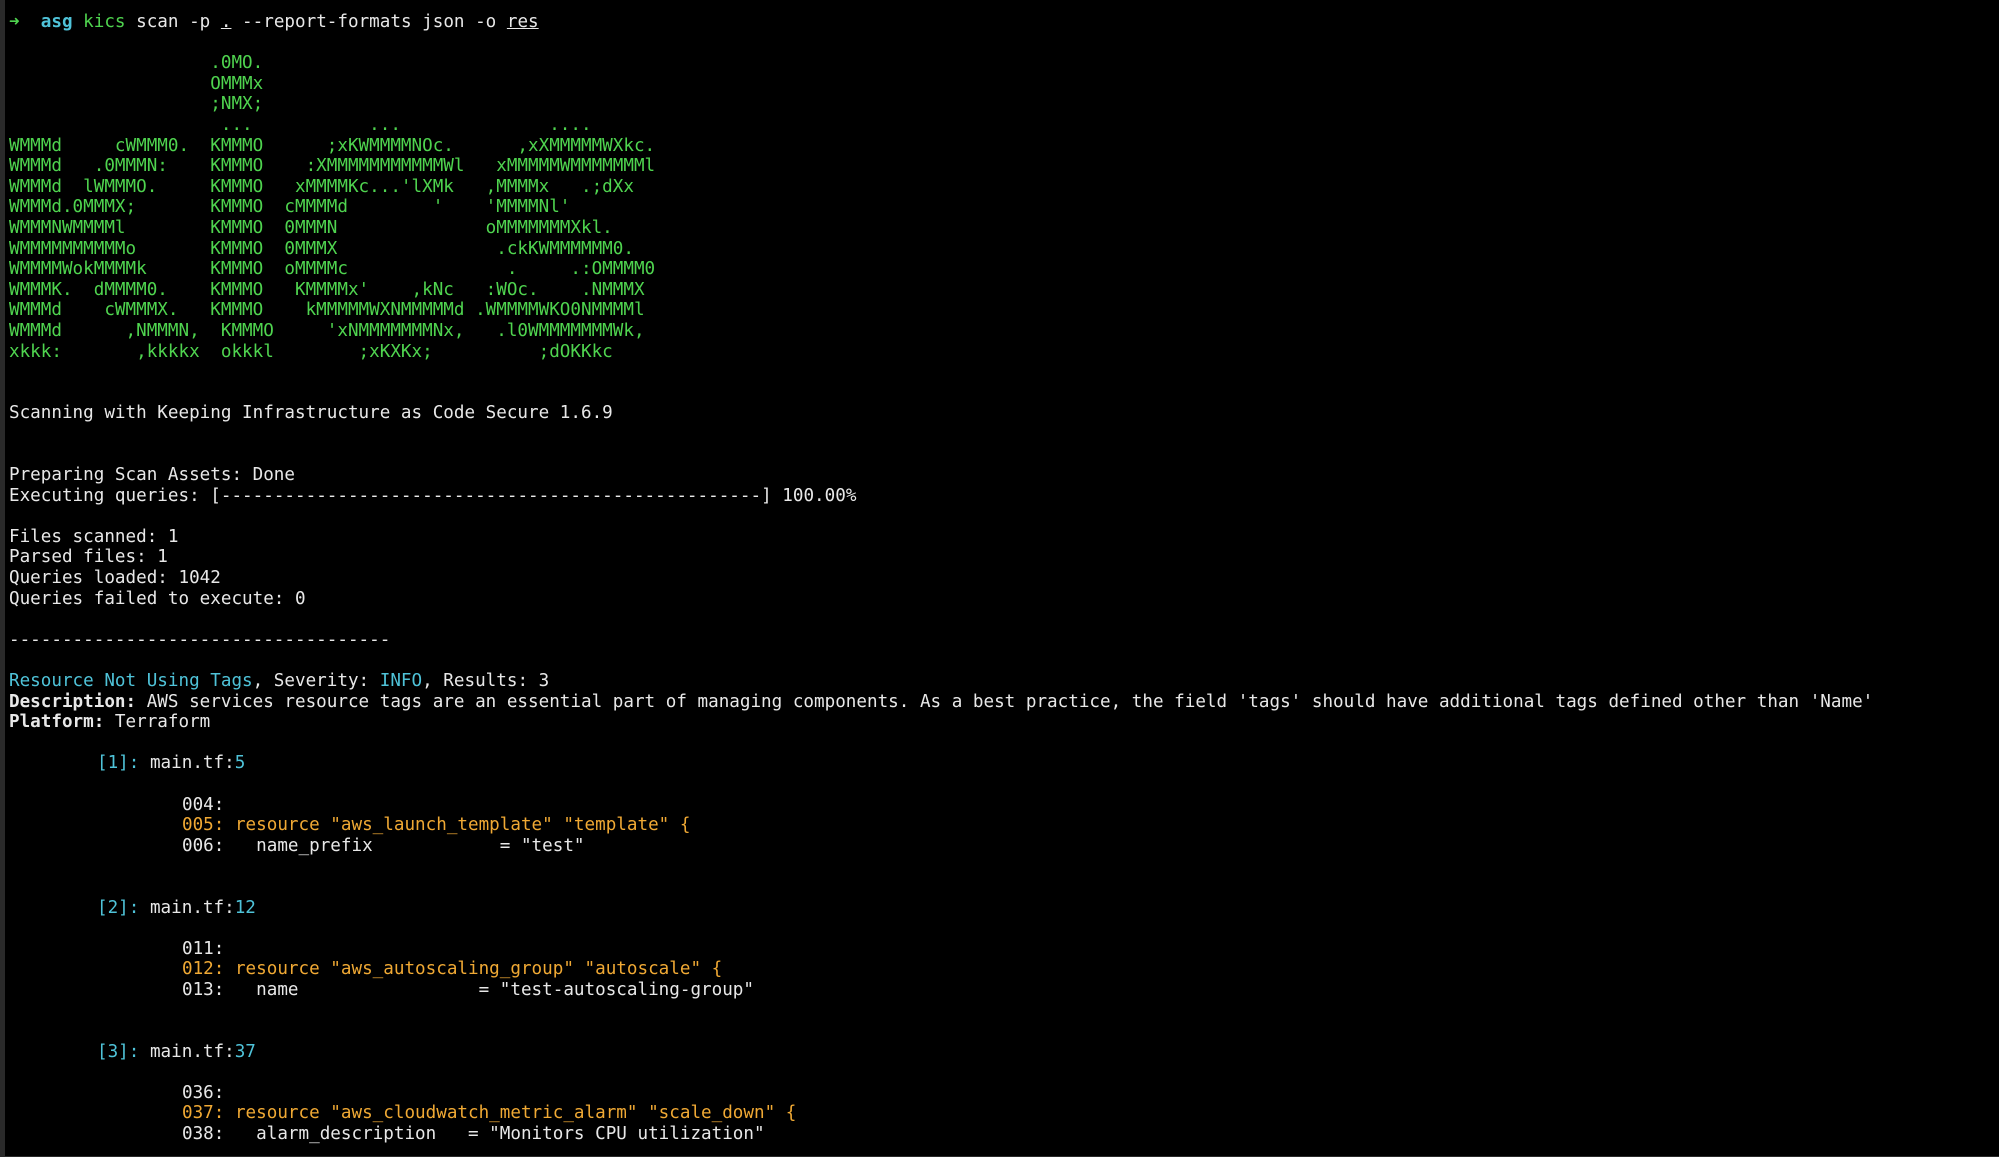 The image size is (1999, 1157). Describe the element at coordinates (401, 681) in the screenshot. I see `severity-value: INFO` at that location.